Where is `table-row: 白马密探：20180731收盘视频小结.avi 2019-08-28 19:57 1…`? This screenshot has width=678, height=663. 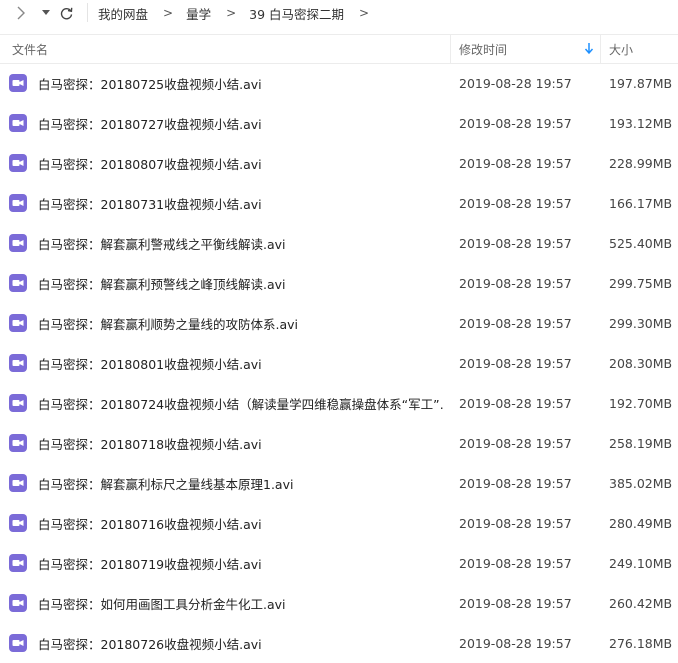
table-row: 白马密探：20180731收盘视频小结.avi 2019-08-28 19:57 1… is located at coordinates (339, 203).